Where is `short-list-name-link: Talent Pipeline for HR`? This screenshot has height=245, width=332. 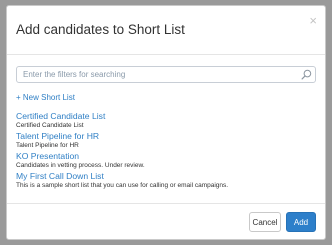
short-list-name-link: Talent Pipeline for HR is located at coordinates (166, 136).